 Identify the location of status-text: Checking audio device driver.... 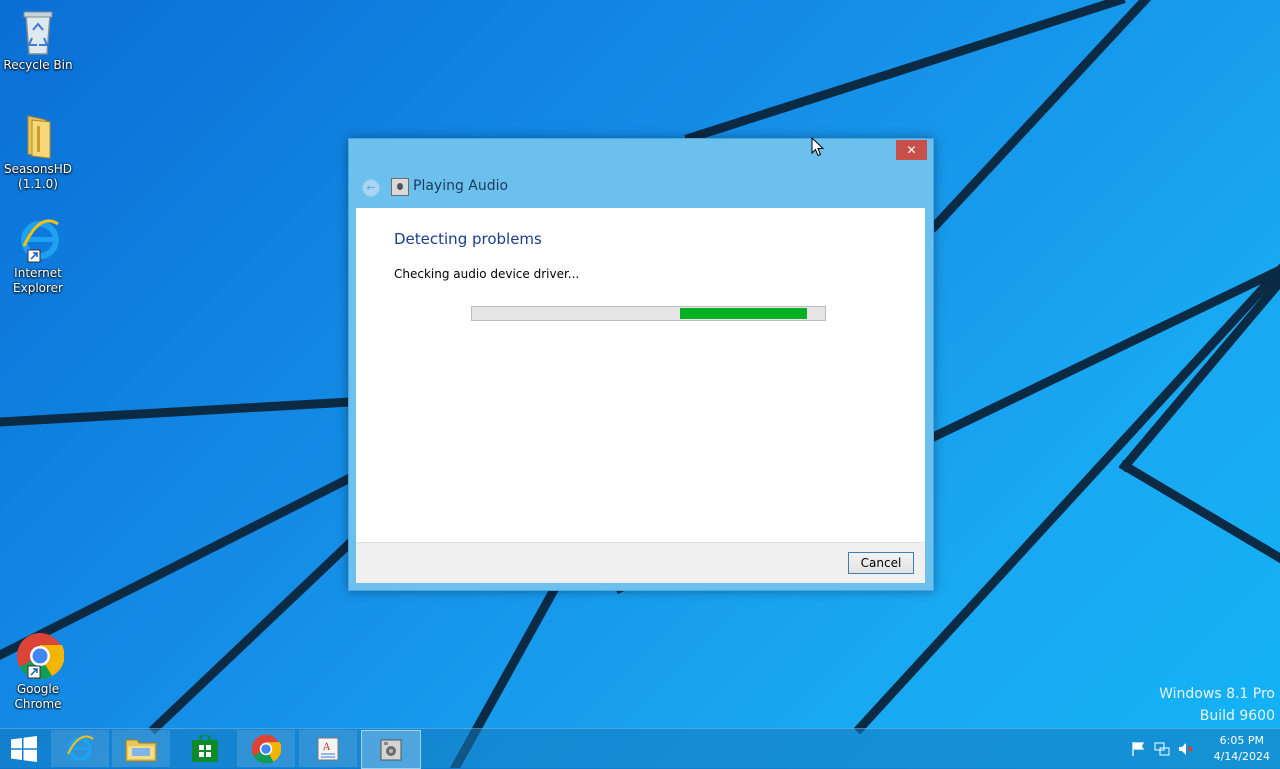
(487, 274).